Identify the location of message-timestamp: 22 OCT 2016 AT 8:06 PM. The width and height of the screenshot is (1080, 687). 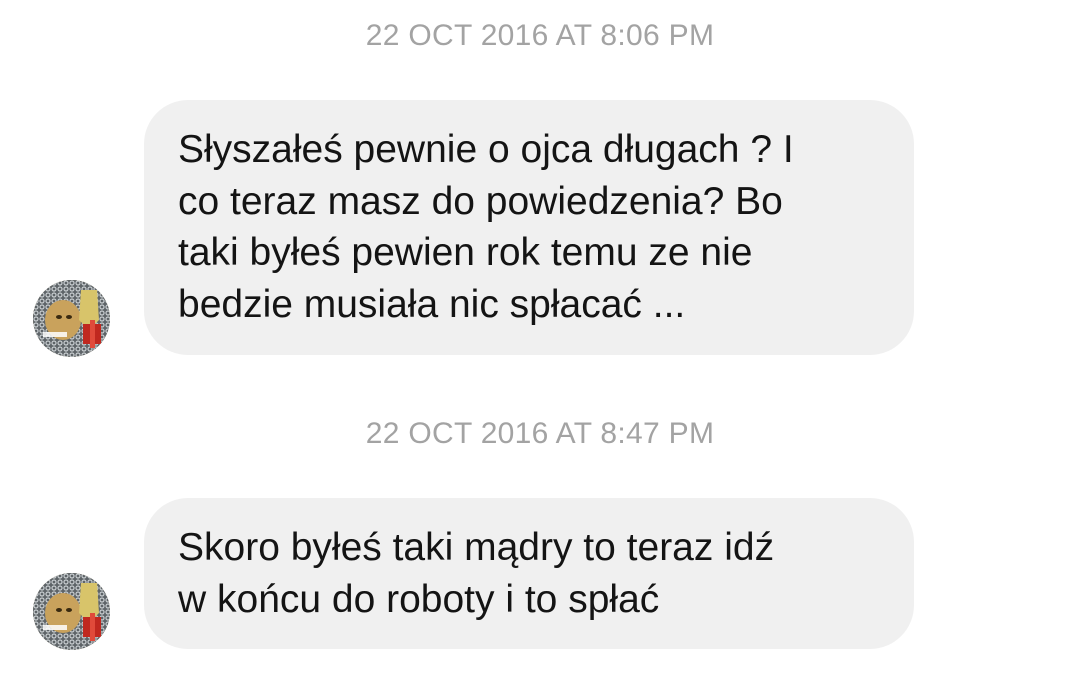
(540, 35).